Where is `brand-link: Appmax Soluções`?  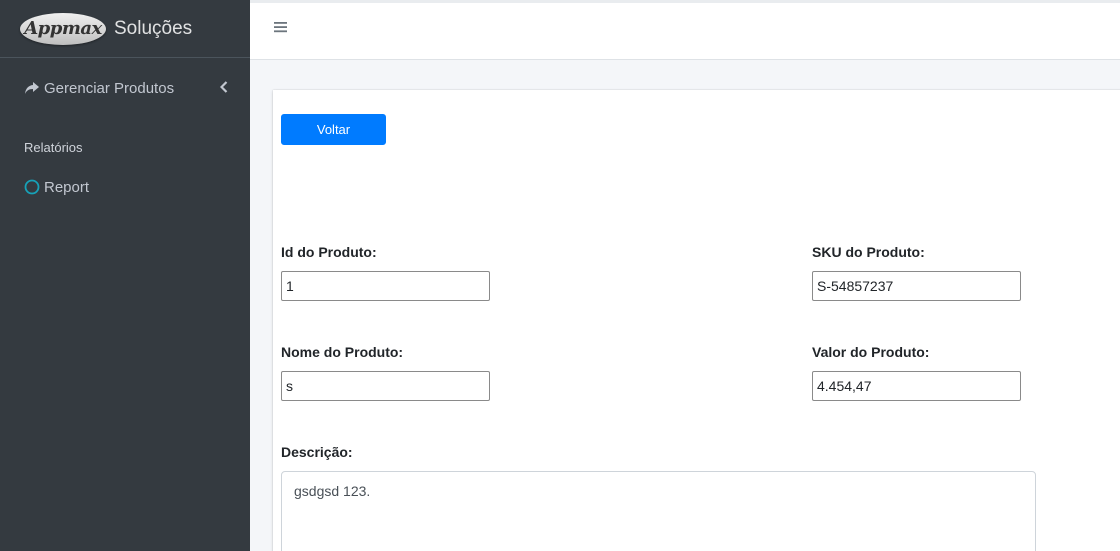
brand-link: Appmax Soluções is located at coordinates (125, 29).